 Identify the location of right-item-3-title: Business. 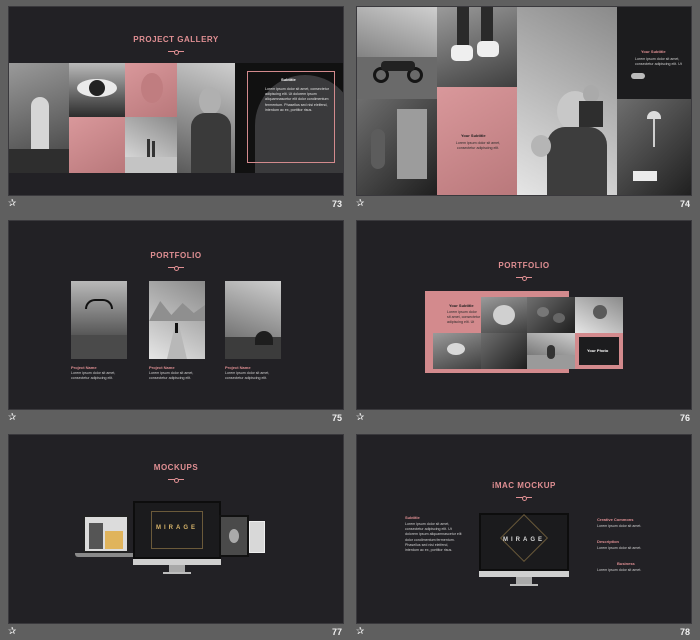
(626, 563).